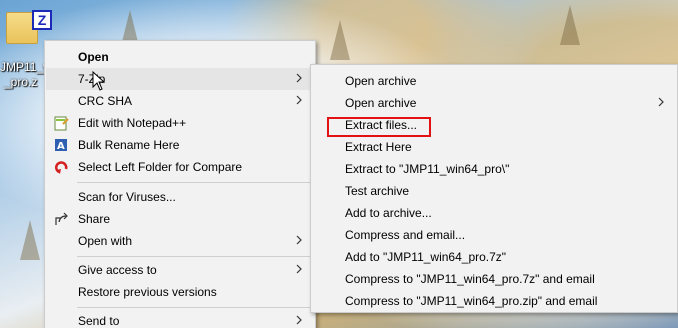  What do you see at coordinates (377, 191) in the screenshot?
I see `submenu-item-label: Test archive` at bounding box center [377, 191].